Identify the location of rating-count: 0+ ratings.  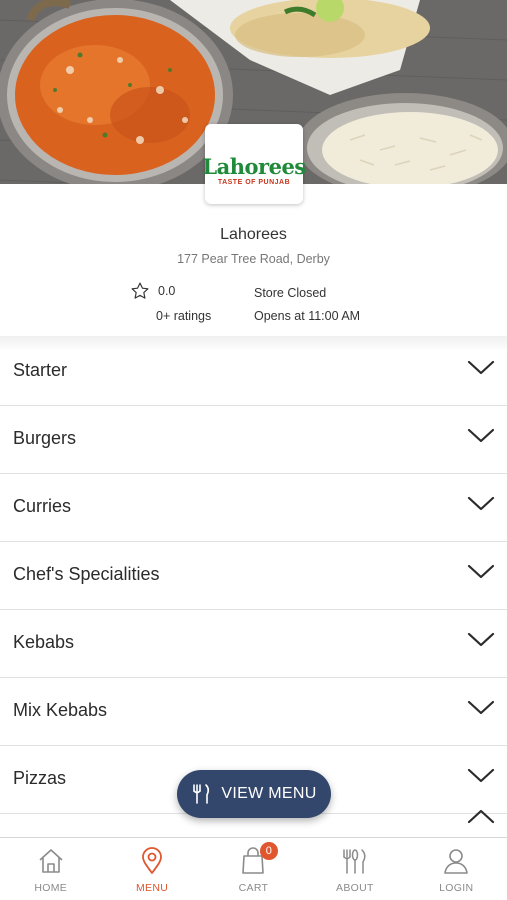
(184, 316).